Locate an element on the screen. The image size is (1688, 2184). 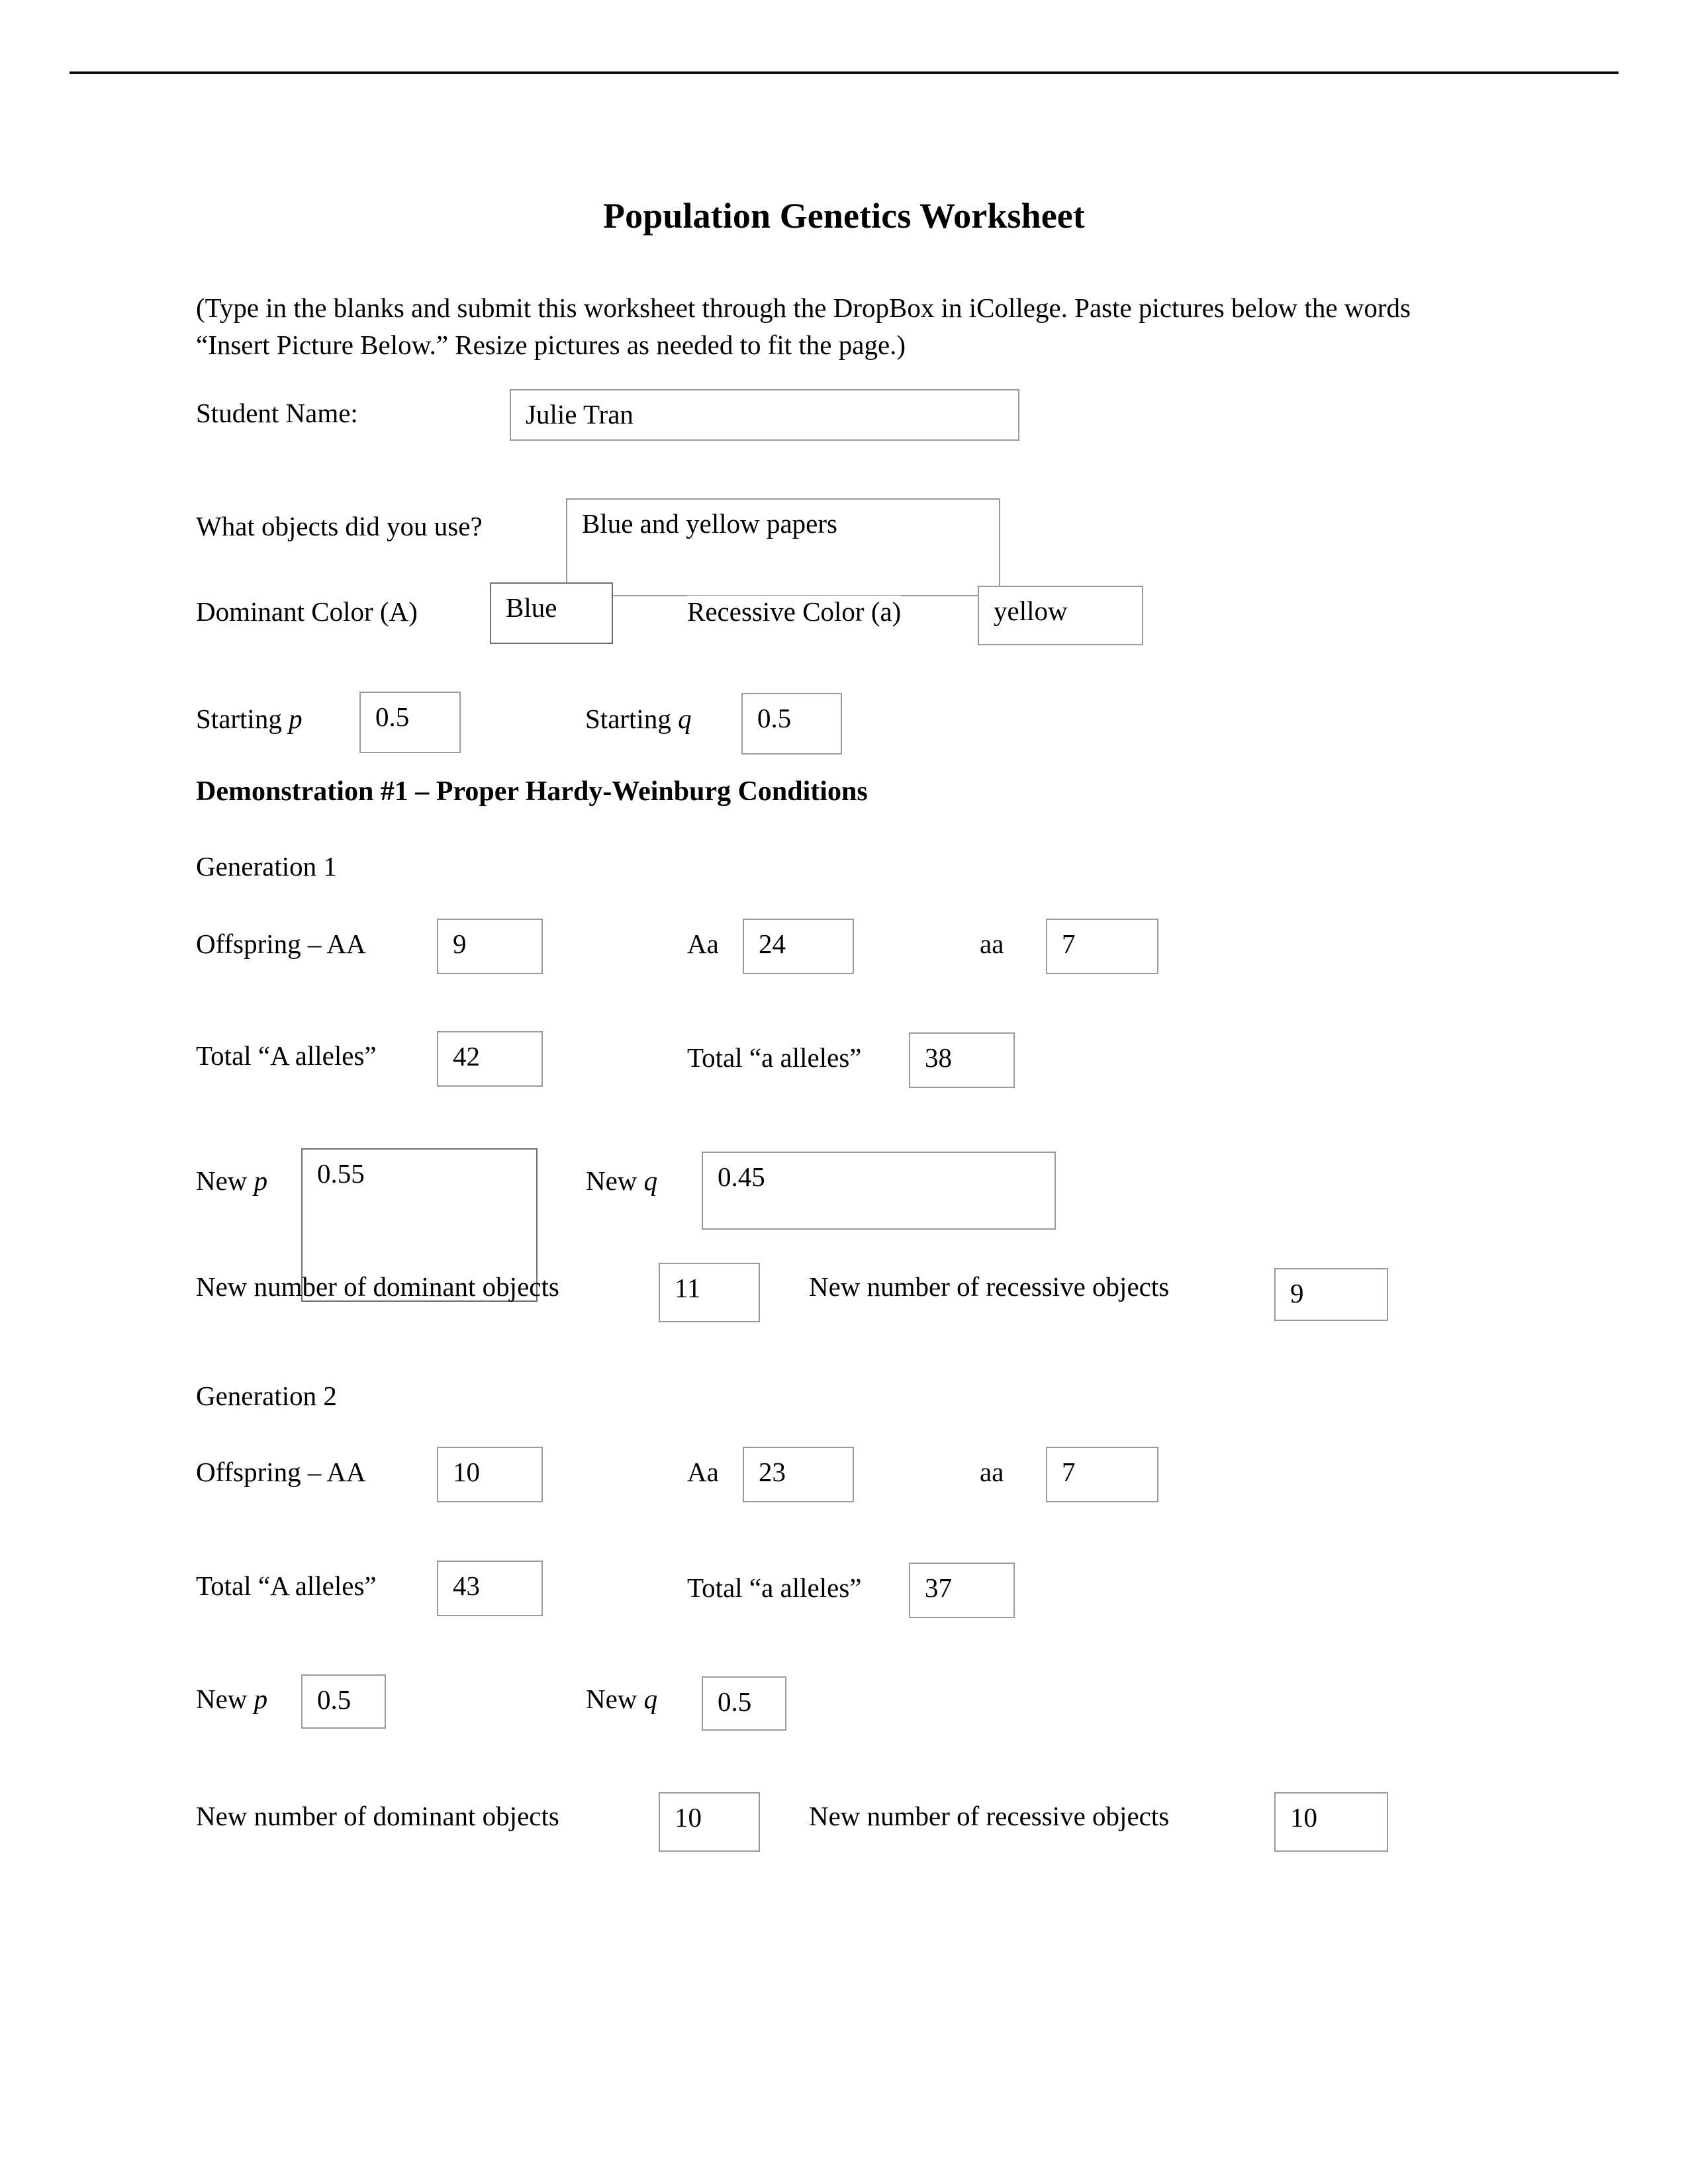
gen2-new-dominant-field: 10 is located at coordinates (709, 1822).